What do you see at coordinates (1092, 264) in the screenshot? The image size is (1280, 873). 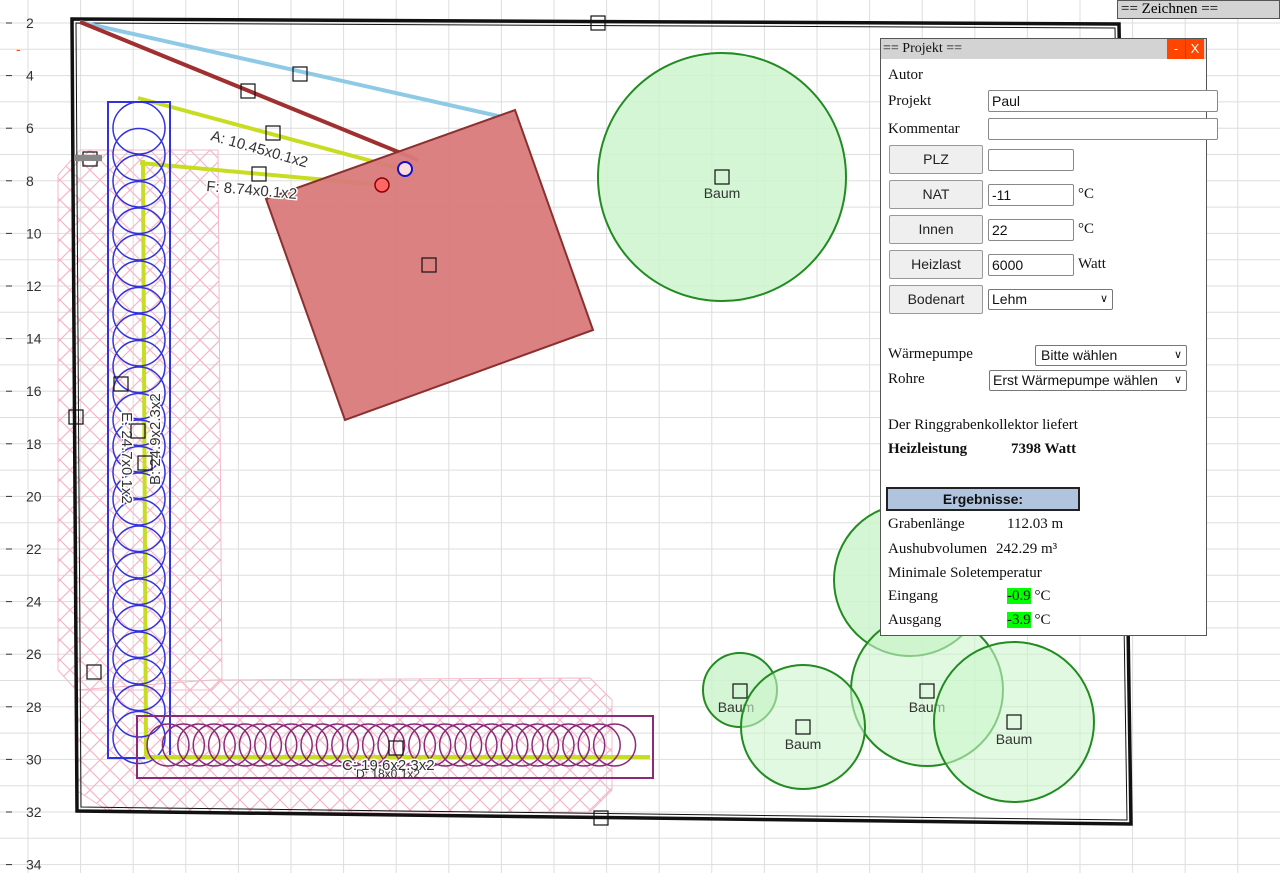 I see `heizlast-unit: Watt` at bounding box center [1092, 264].